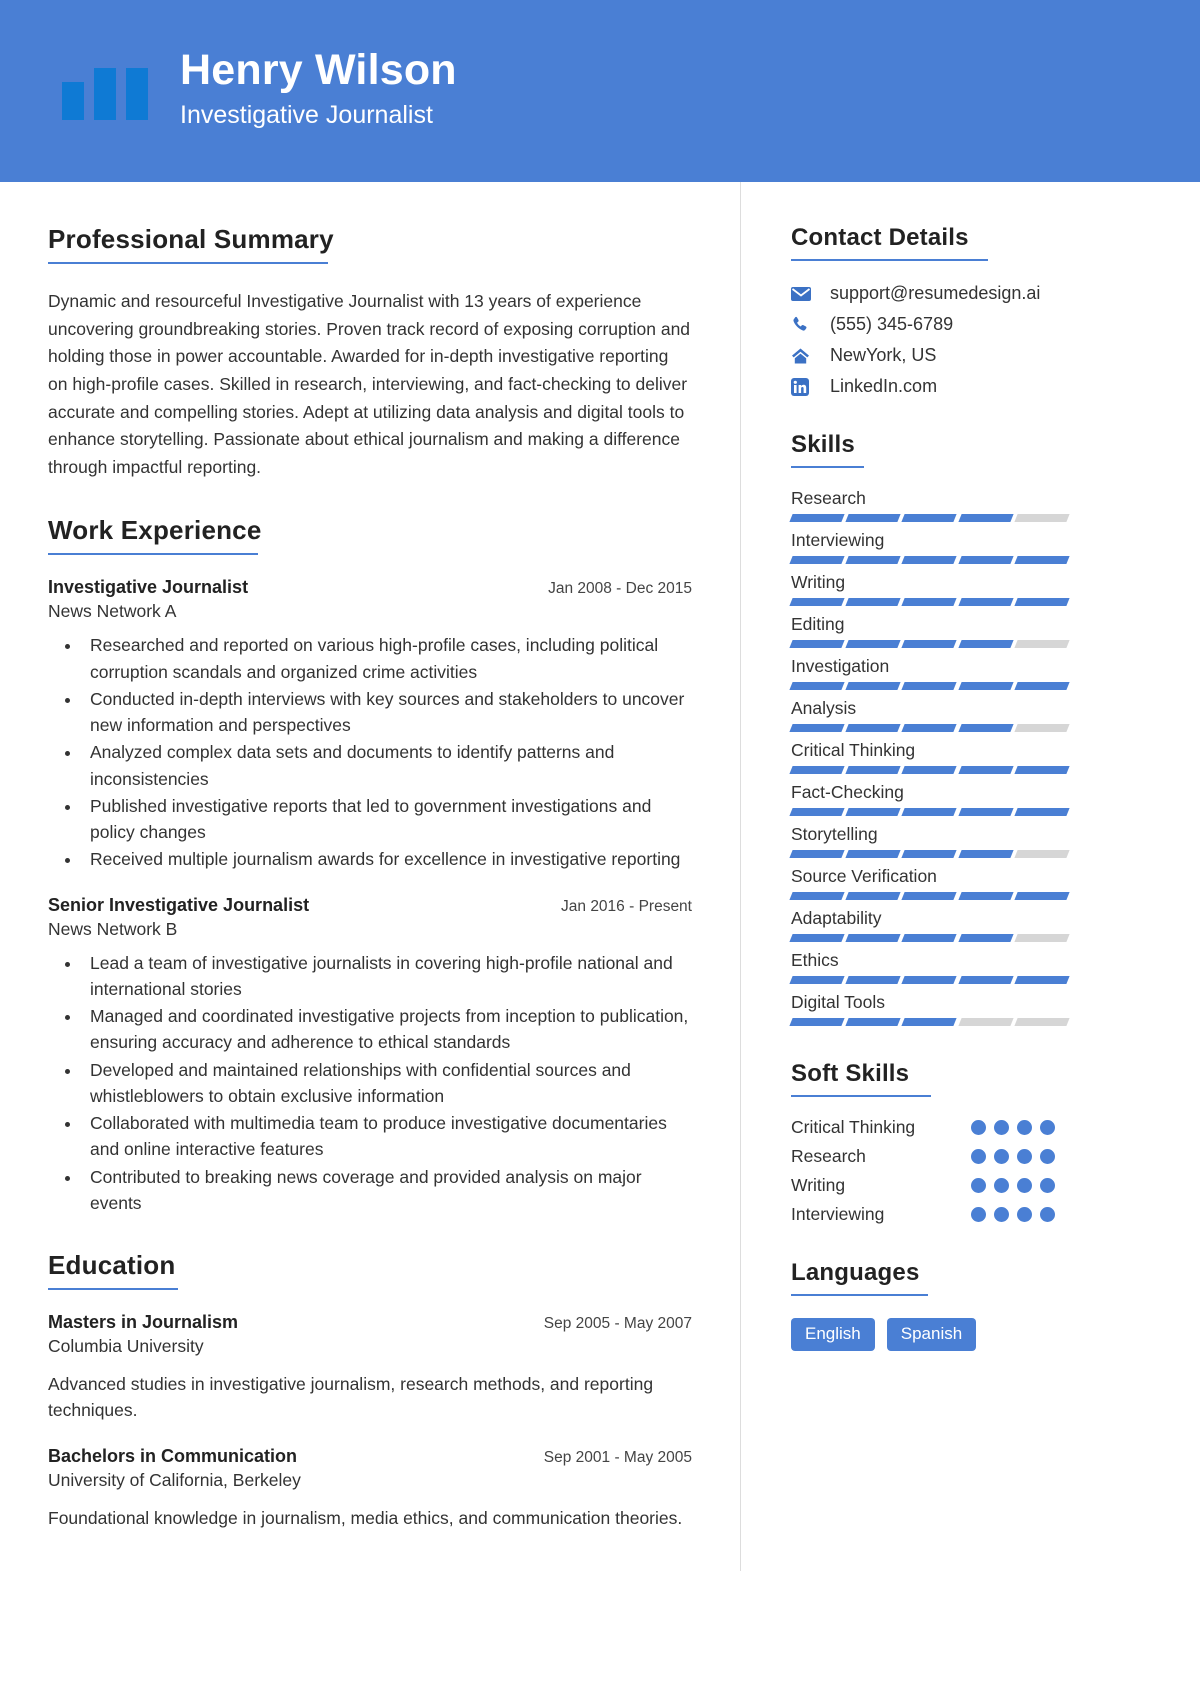 The width and height of the screenshot is (1200, 1684). Describe the element at coordinates (980, 355) in the screenshot. I see `contact-row: NewYork, US` at that location.